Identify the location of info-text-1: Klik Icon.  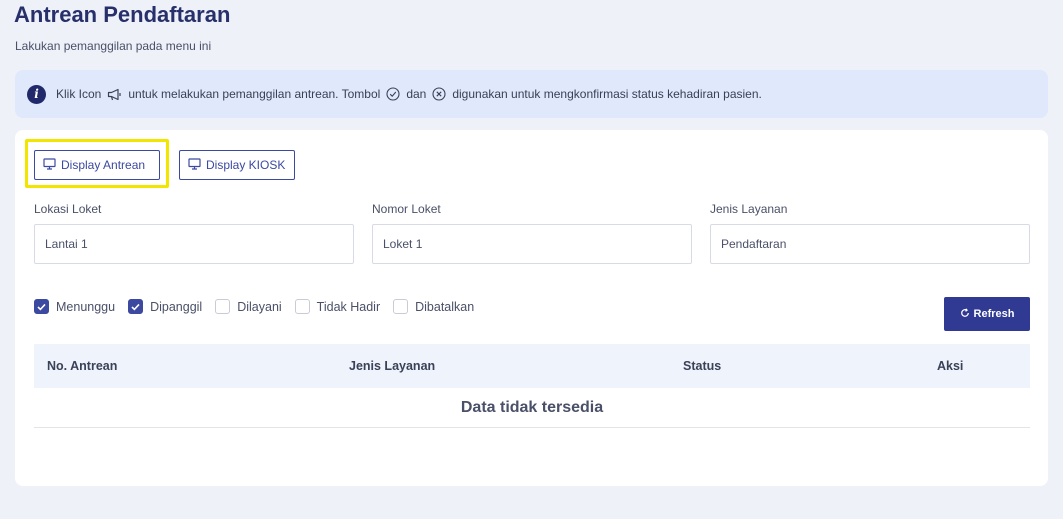
(79, 94).